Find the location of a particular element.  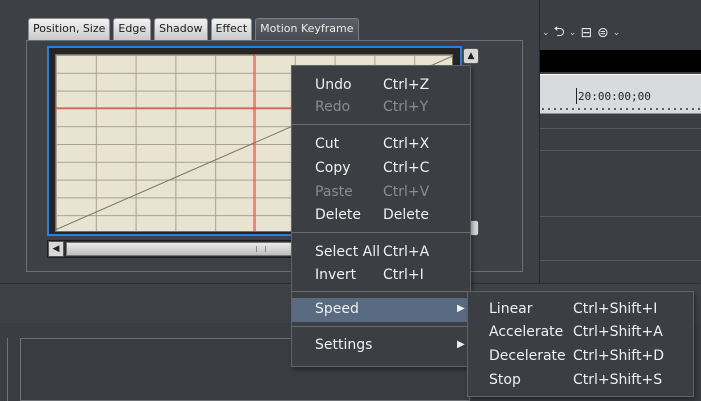

menu-item-undo: Undo Ctrl+Z is located at coordinates (381, 86).